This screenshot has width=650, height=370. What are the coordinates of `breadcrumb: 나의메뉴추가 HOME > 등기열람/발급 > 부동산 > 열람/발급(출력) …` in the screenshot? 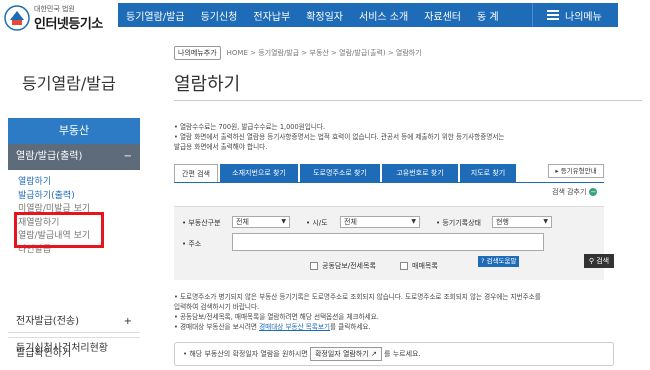 It's located at (298, 53).